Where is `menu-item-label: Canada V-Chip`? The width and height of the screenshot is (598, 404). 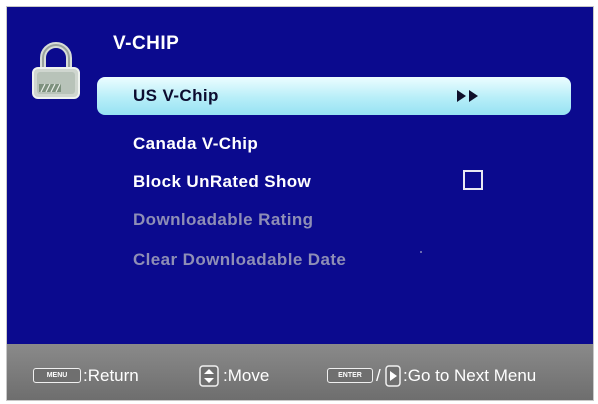
menu-item-label: Canada V-Chip is located at coordinates (196, 143).